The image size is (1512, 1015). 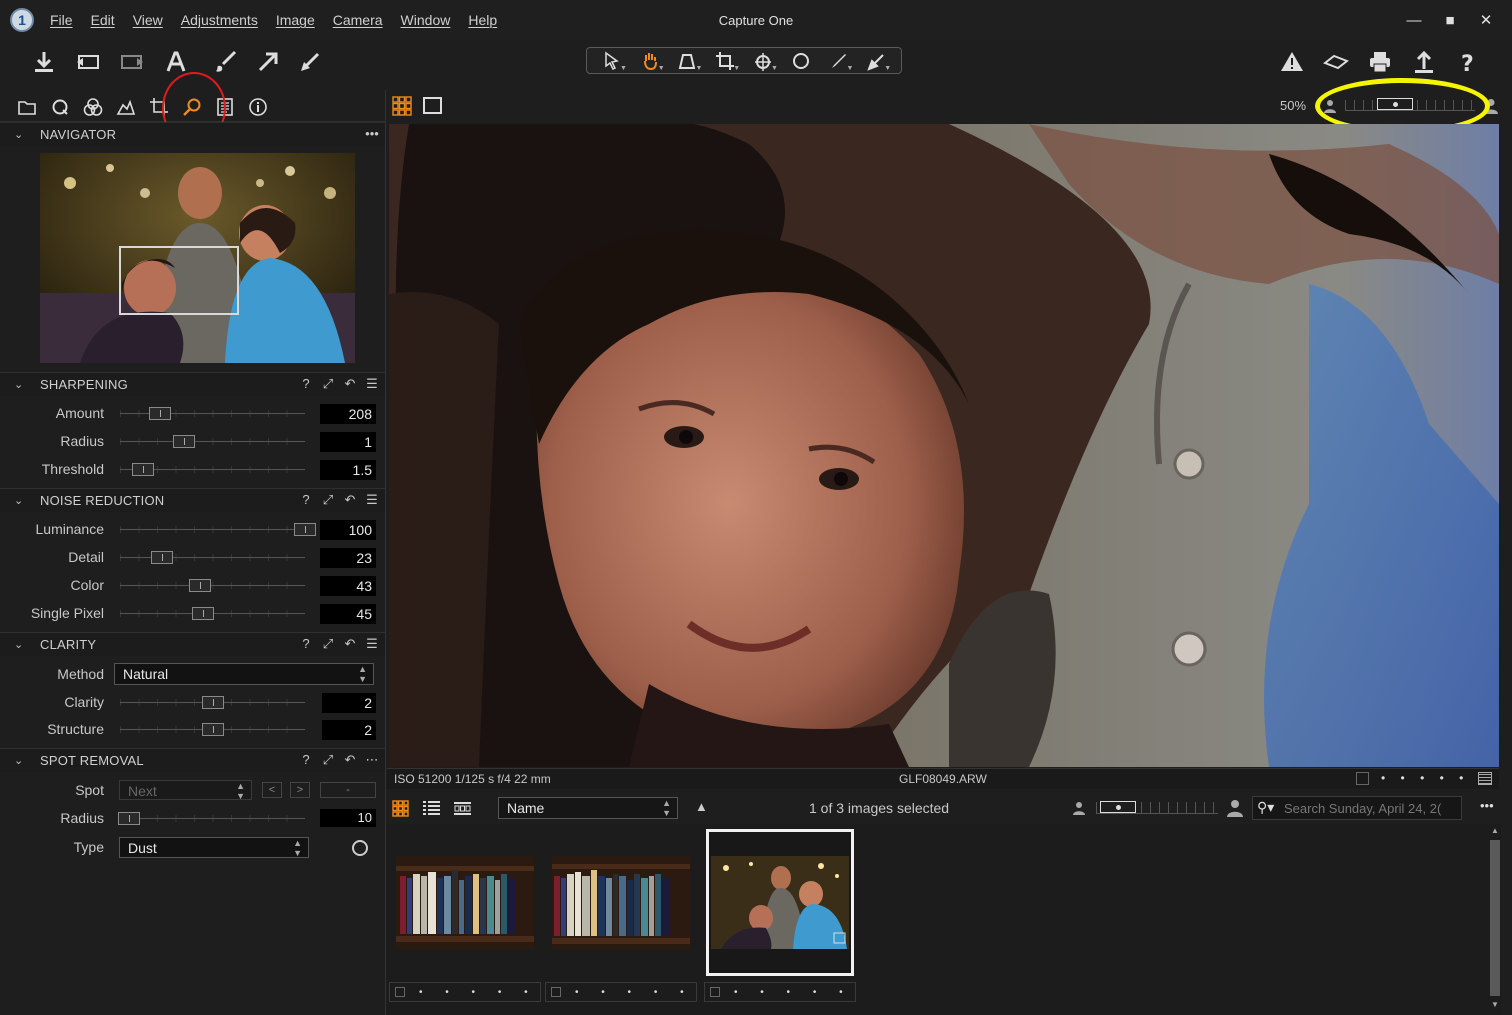 What do you see at coordinates (310, 62) in the screenshot?
I see `ruler-icon` at bounding box center [310, 62].